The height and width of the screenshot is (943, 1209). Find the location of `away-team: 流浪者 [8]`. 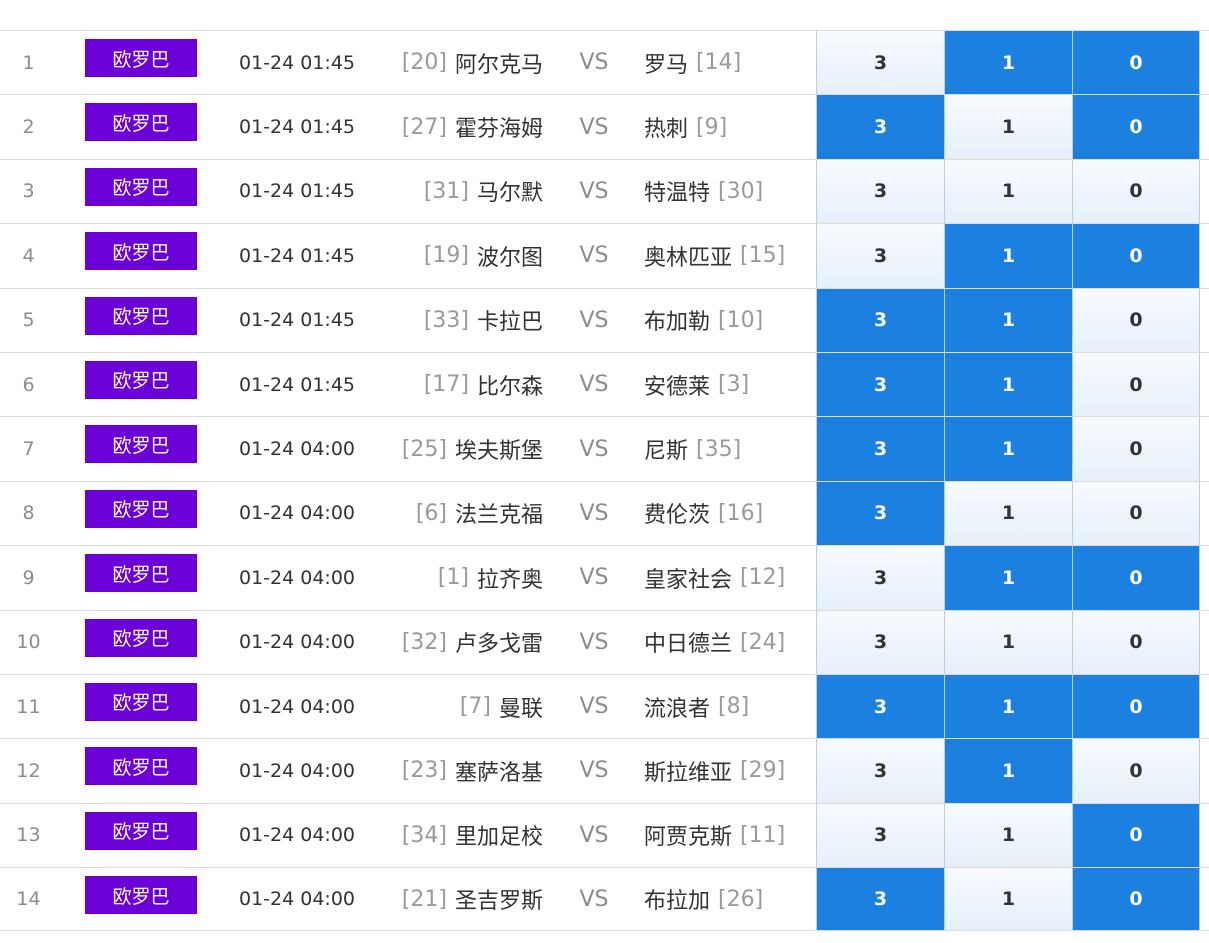

away-team: 流浪者 [8] is located at coordinates (696, 706).